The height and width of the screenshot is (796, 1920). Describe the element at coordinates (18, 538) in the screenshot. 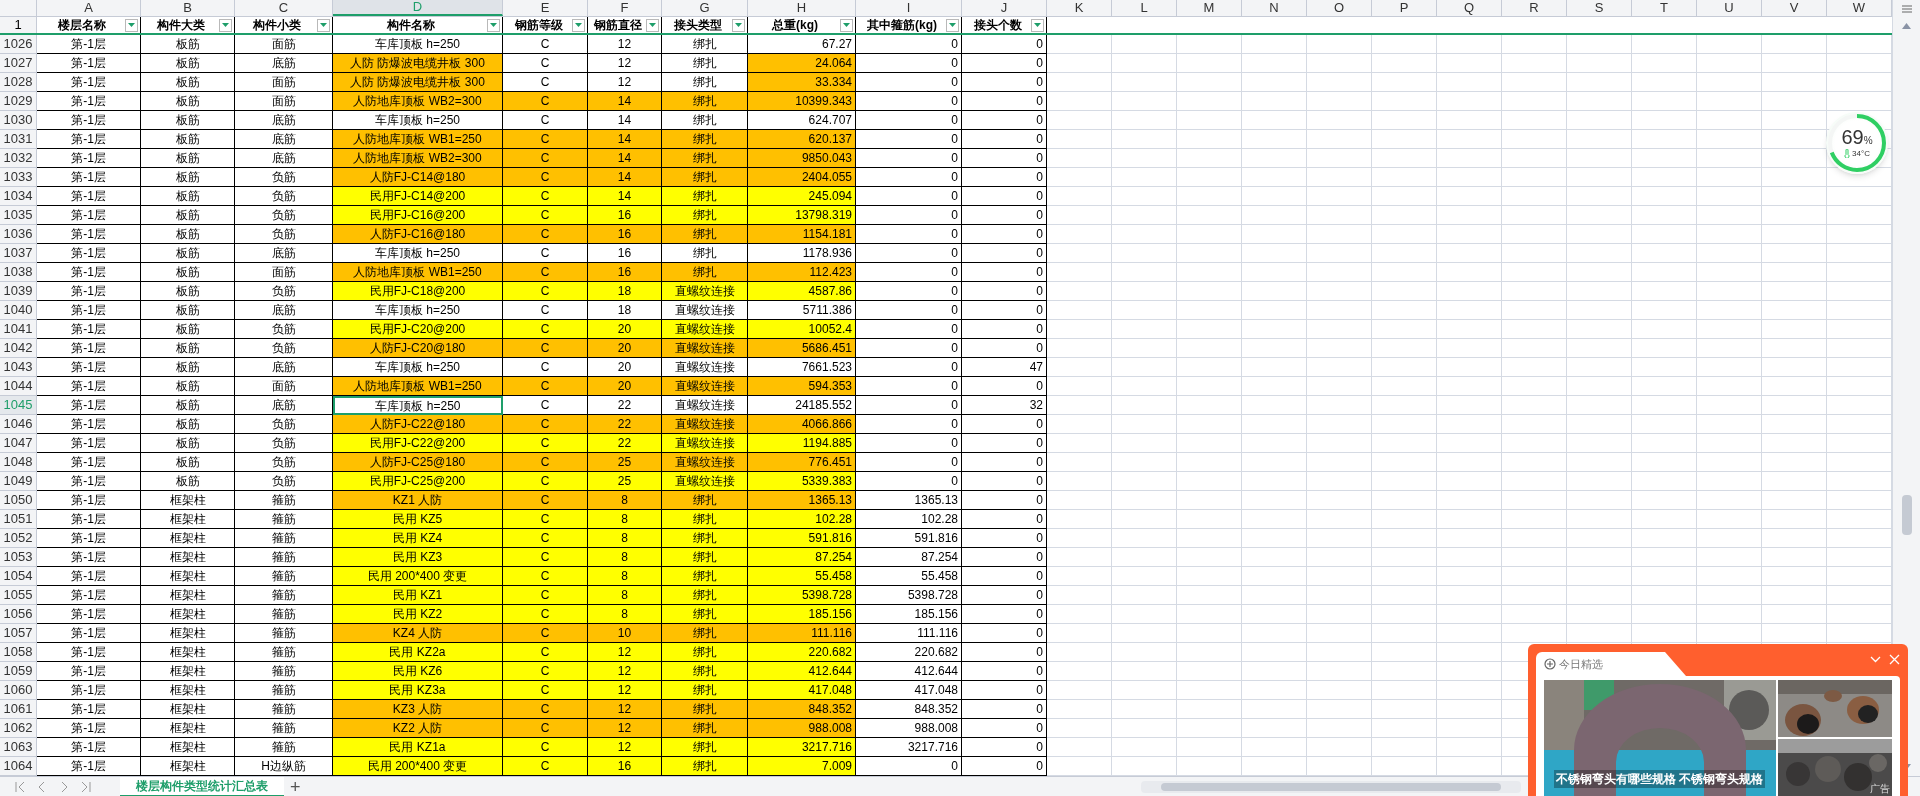

I see `row-number: 1052` at that location.